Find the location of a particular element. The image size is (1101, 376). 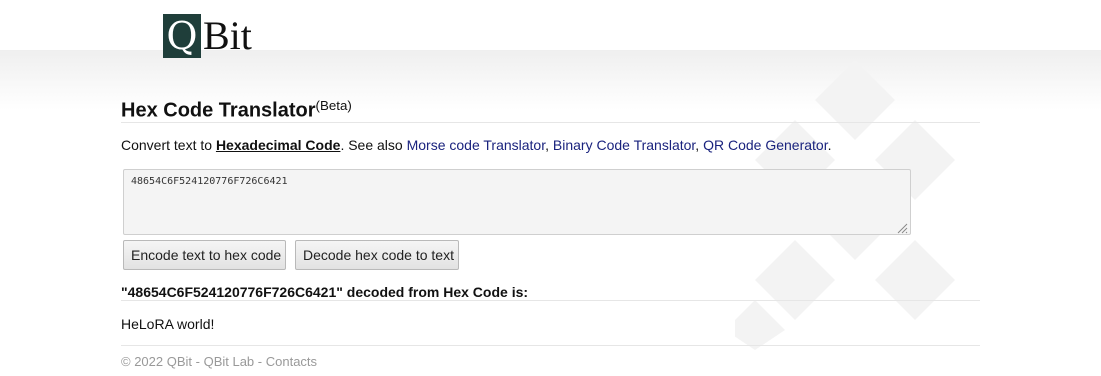

footer-divider is located at coordinates (550, 345).